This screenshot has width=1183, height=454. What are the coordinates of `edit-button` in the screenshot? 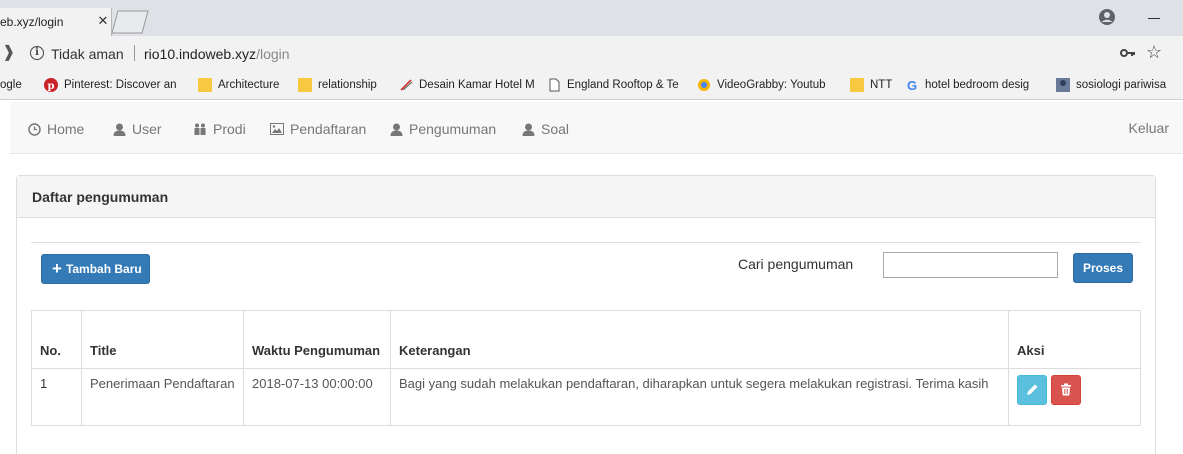 It's located at (1032, 390).